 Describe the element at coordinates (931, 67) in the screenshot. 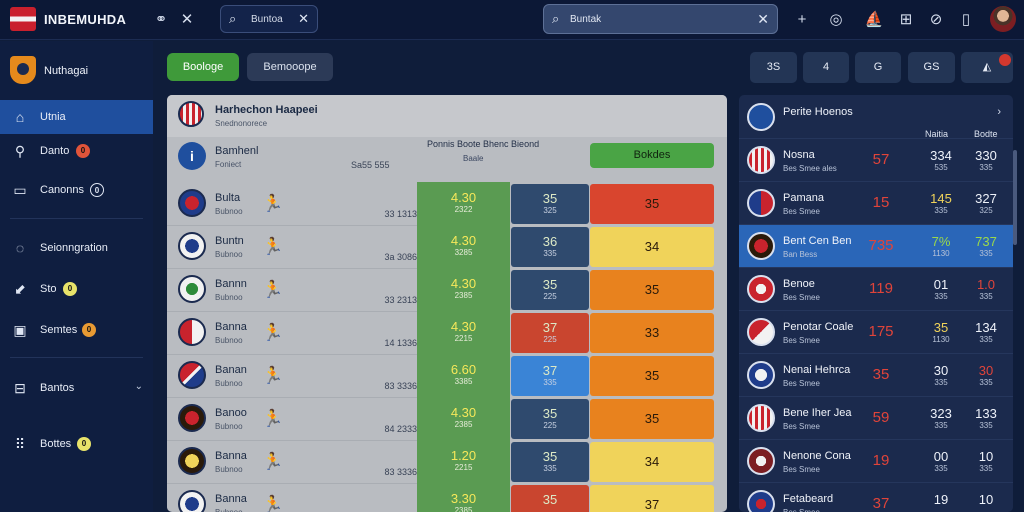

I see `toolbar-button-4: GS` at that location.